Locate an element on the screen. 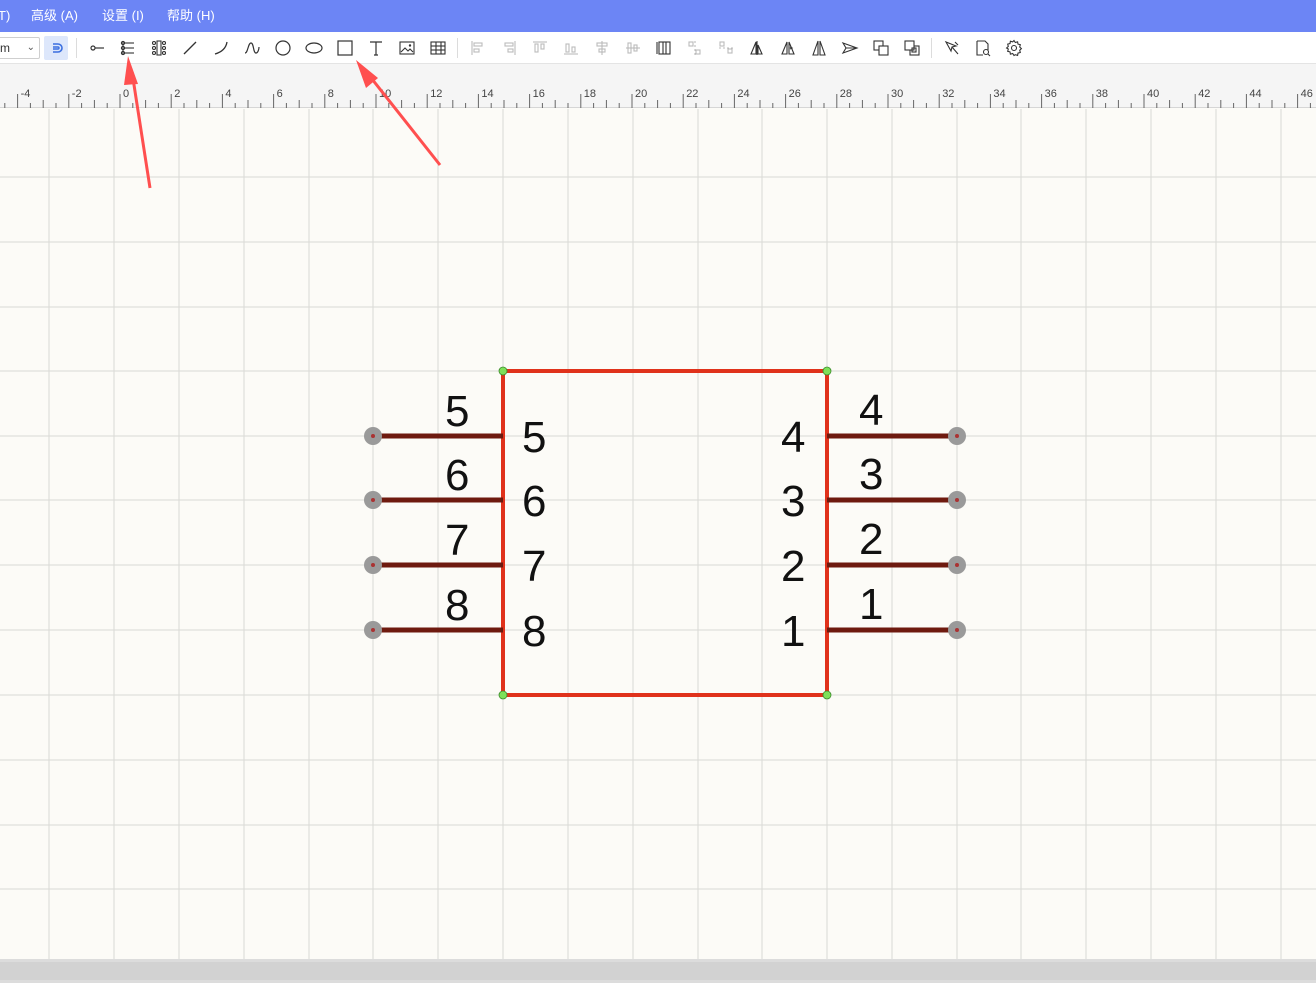 Image resolution: width=1316 pixels, height=983 pixels. ruler-label: 8 is located at coordinates (330, 94).